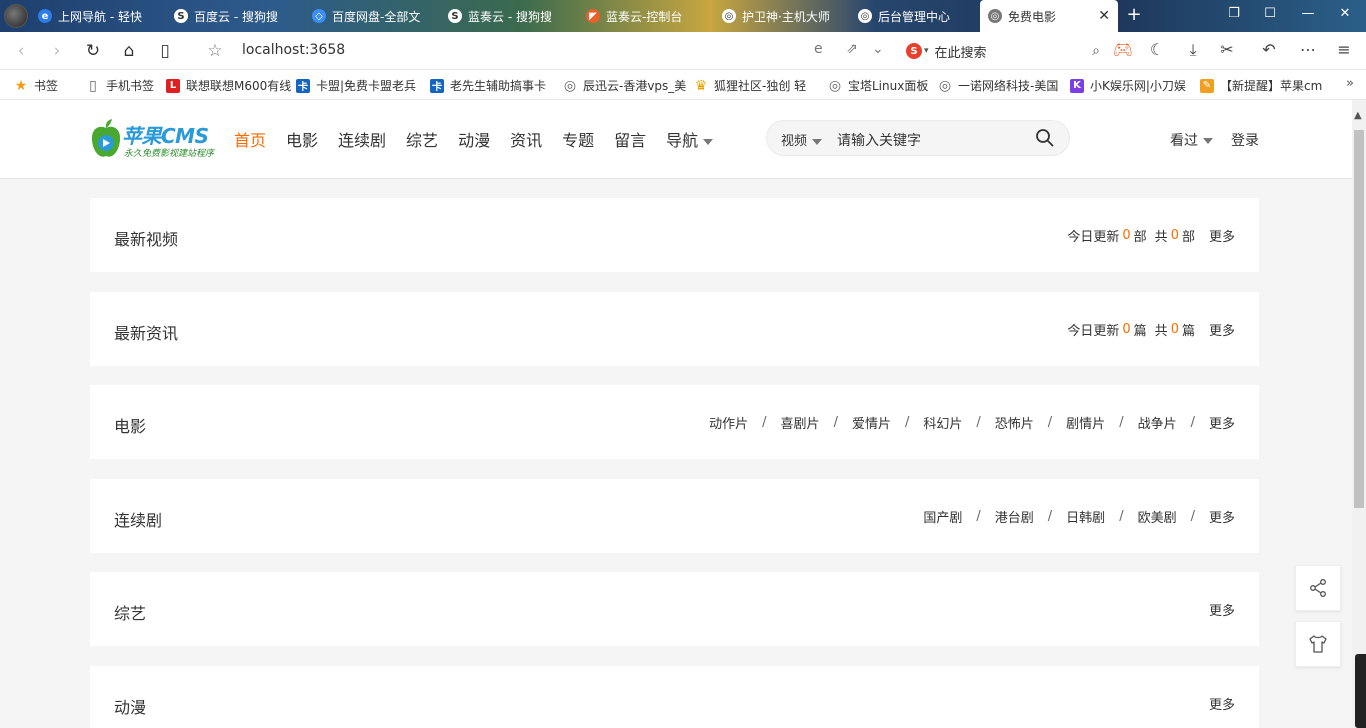 The width and height of the screenshot is (1366, 728). I want to click on section-title: 连续剧, so click(138, 519).